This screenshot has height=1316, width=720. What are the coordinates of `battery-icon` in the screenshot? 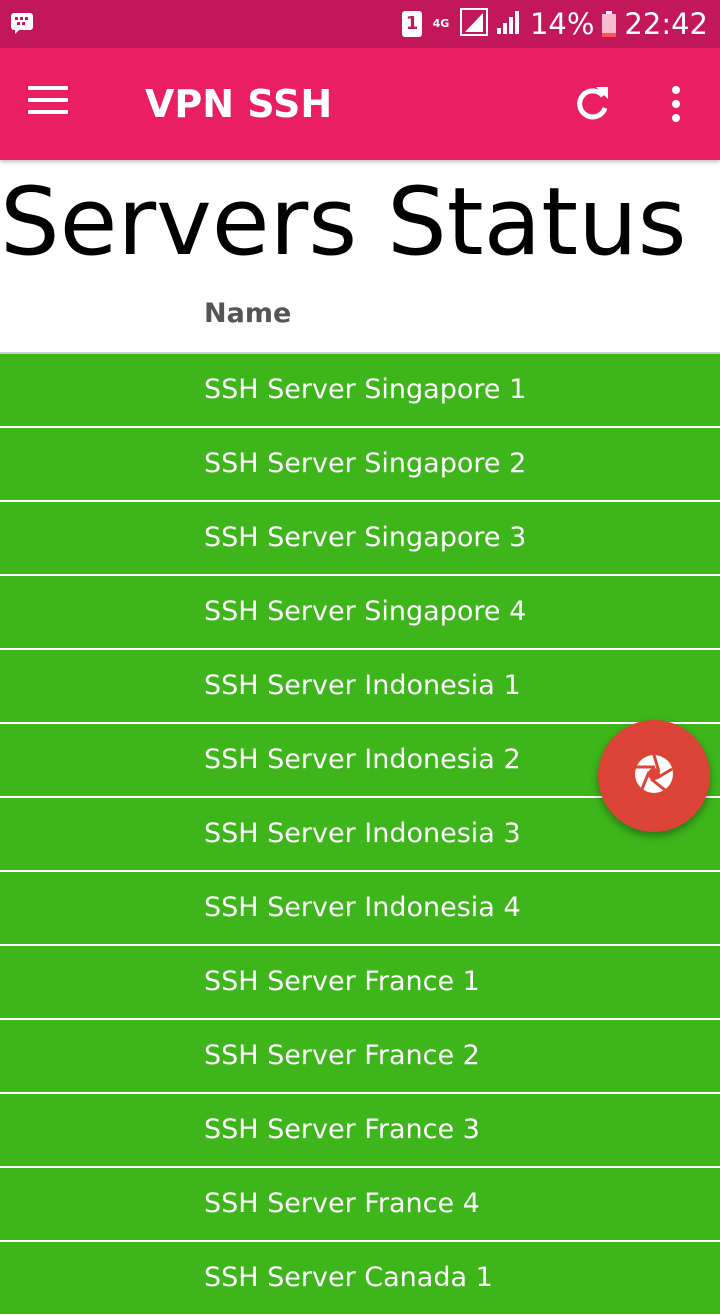 It's located at (609, 24).